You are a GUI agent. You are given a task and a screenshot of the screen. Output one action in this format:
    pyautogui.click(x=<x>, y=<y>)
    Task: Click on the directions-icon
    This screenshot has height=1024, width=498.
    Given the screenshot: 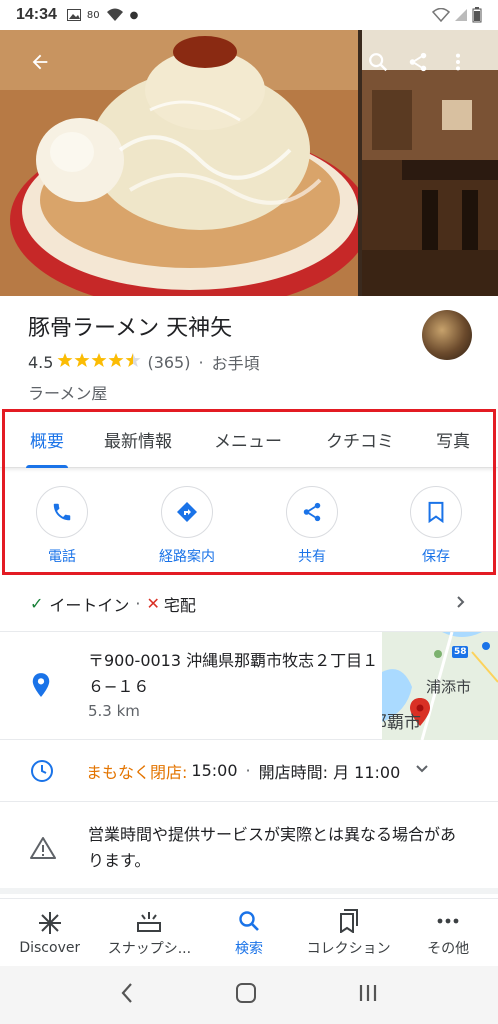 What is the action you would take?
    pyautogui.click(x=187, y=512)
    